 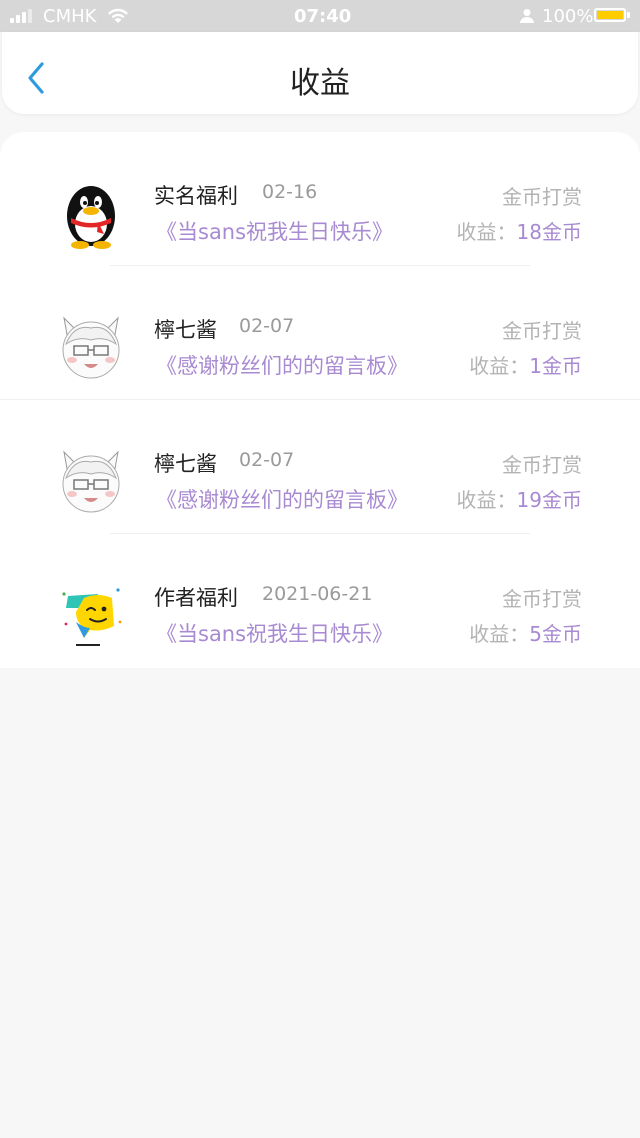 I want to click on list-item: 檸七酱 02-07 《感谢粉丝们的的留言板》 金币打赏 收益：19金币, so click(x=320, y=467).